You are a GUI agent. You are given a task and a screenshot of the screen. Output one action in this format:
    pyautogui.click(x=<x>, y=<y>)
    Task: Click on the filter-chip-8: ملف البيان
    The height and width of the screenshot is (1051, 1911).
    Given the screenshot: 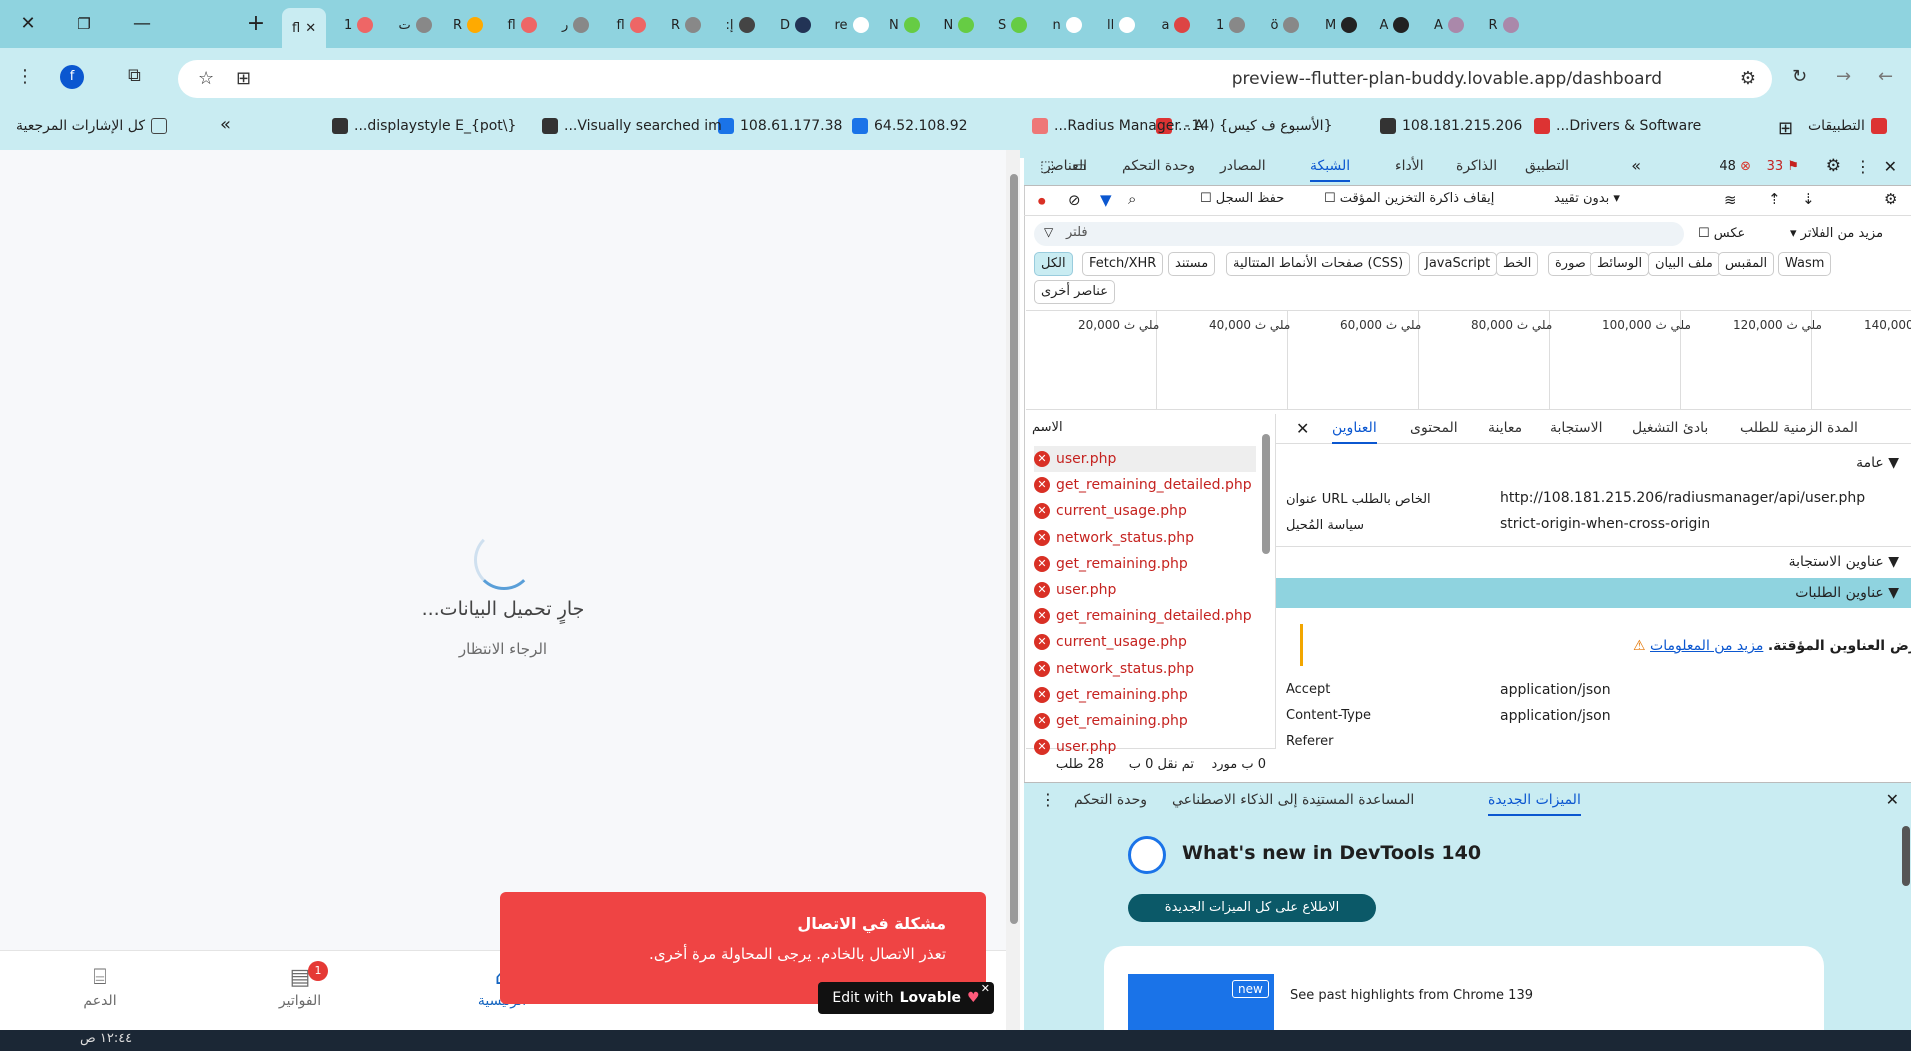 What is the action you would take?
    pyautogui.click(x=1684, y=264)
    